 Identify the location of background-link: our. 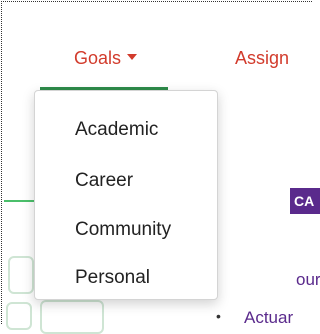
(308, 280).